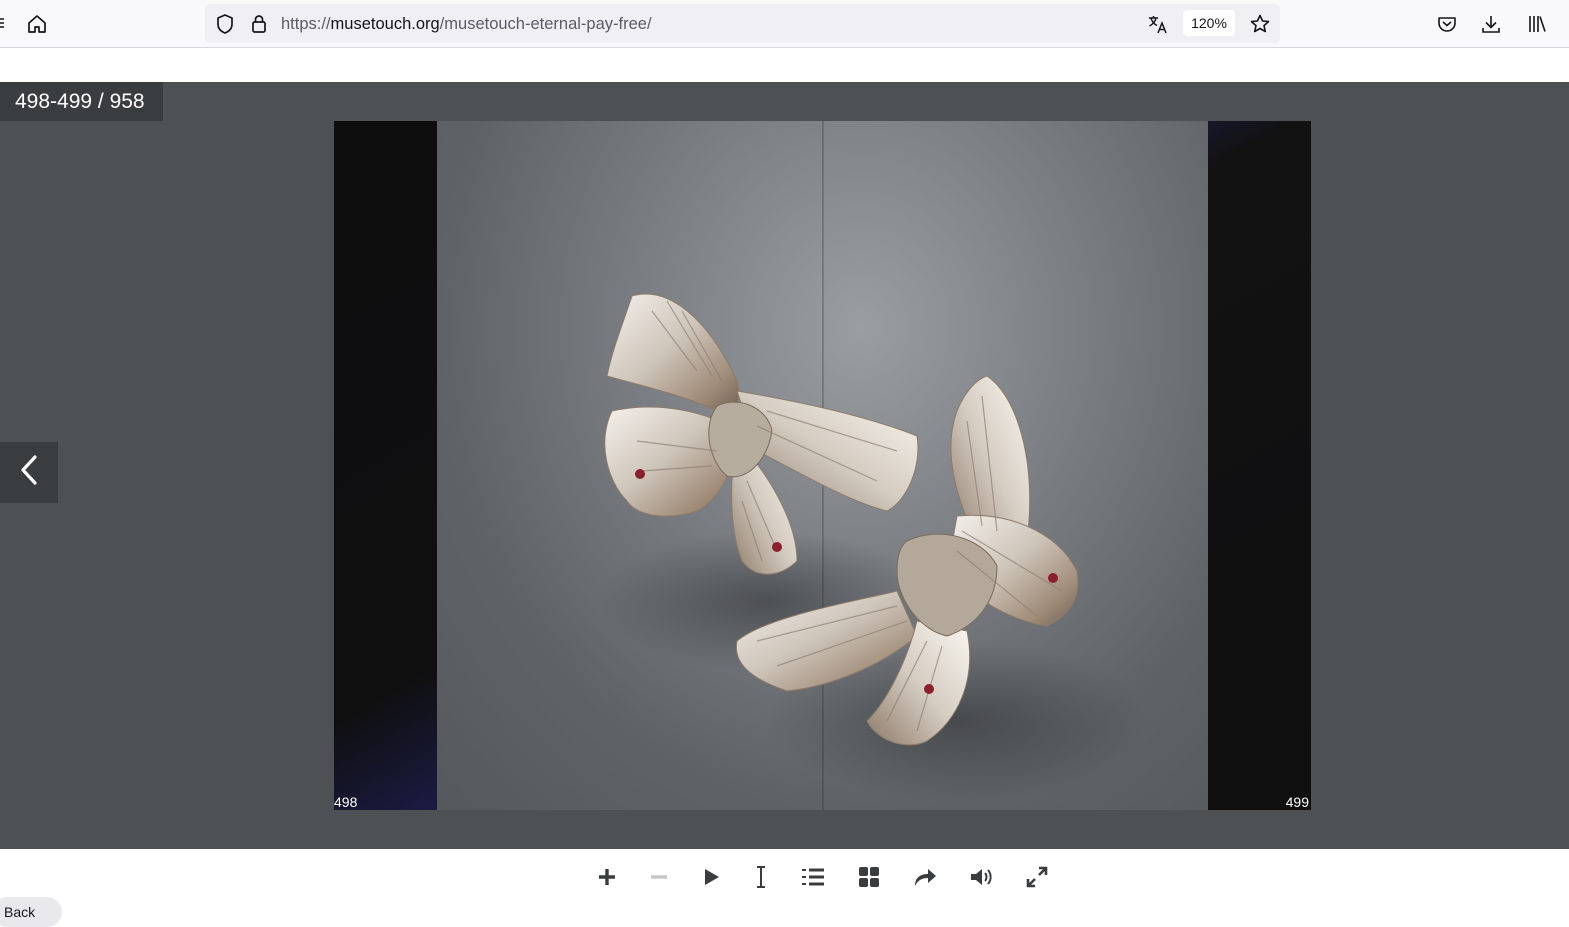 The width and height of the screenshot is (1569, 927). I want to click on table-of-contents-icon, so click(813, 877).